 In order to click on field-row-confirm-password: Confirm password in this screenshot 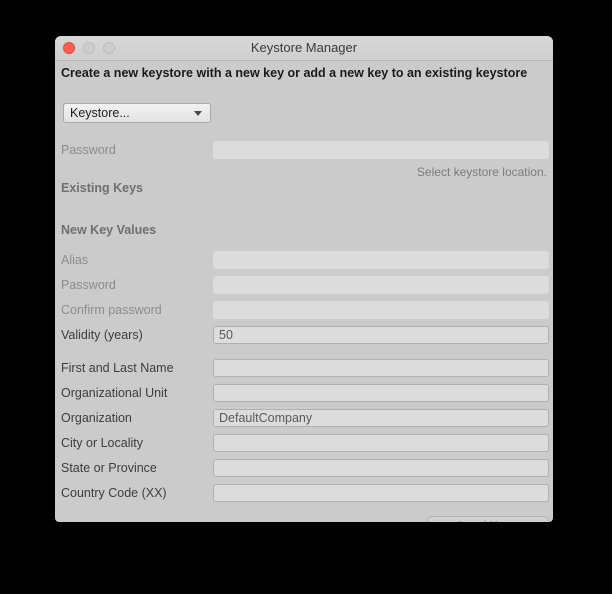, I will do `click(304, 310)`.